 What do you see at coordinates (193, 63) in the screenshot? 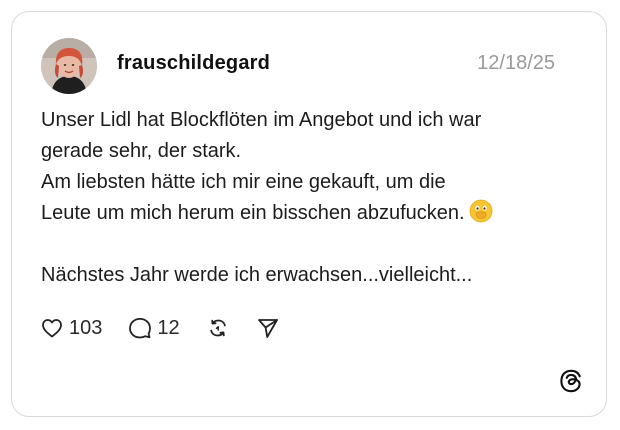
I see `username: frauschildegard` at bounding box center [193, 63].